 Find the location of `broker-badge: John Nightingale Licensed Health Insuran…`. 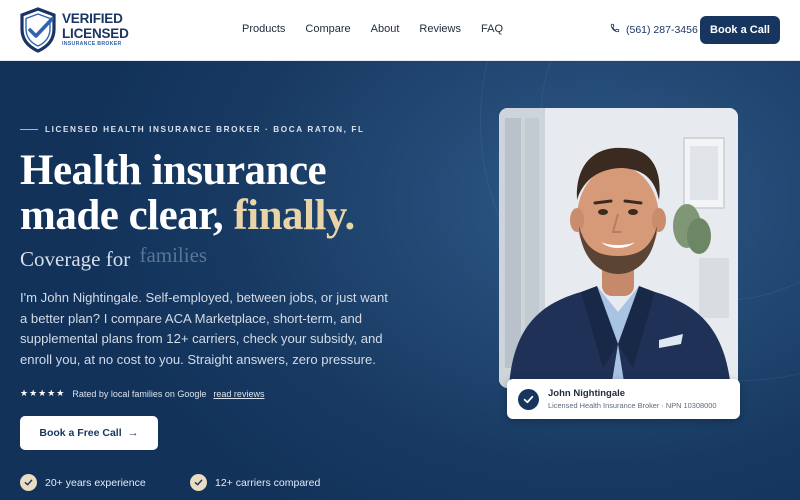

broker-badge: John Nightingale Licensed Health Insuran… is located at coordinates (623, 399).